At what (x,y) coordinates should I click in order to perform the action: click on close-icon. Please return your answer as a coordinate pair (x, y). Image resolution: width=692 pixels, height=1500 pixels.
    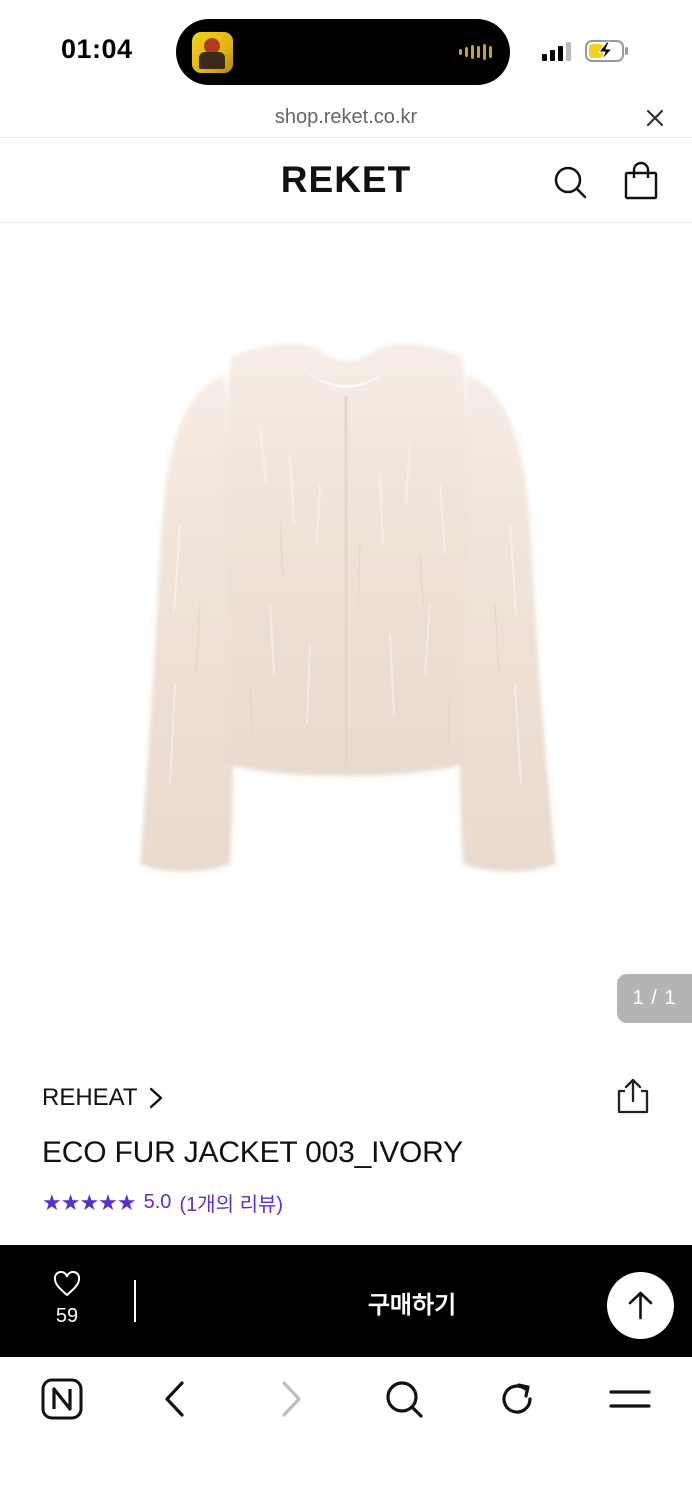
    Looking at the image, I should click on (655, 118).